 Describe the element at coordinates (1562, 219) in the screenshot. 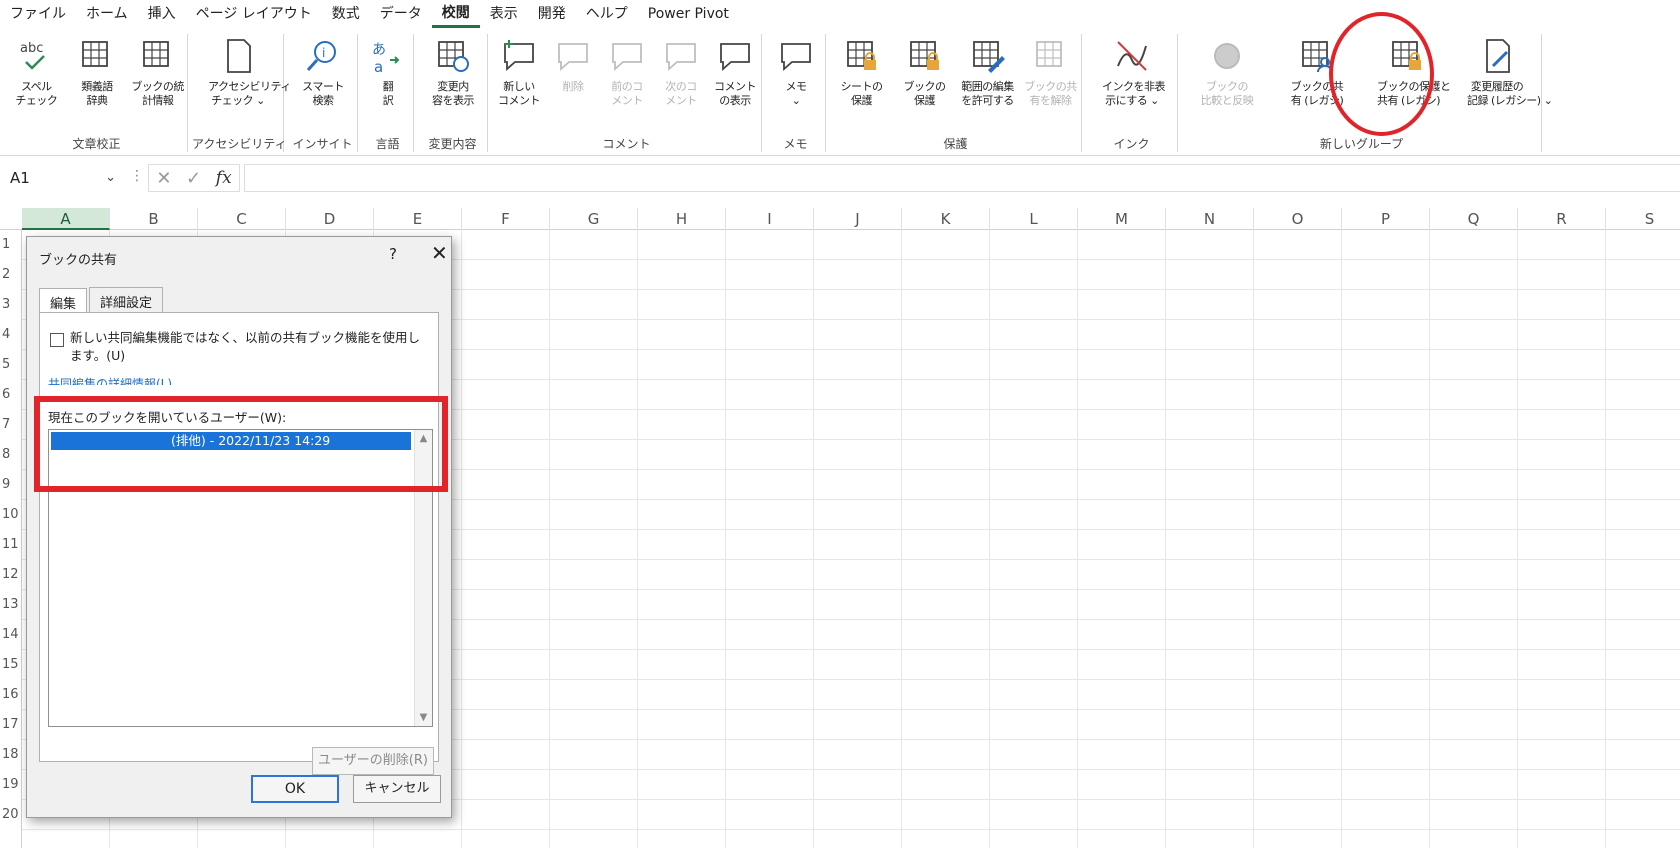

I see `column-header-R: R` at that location.